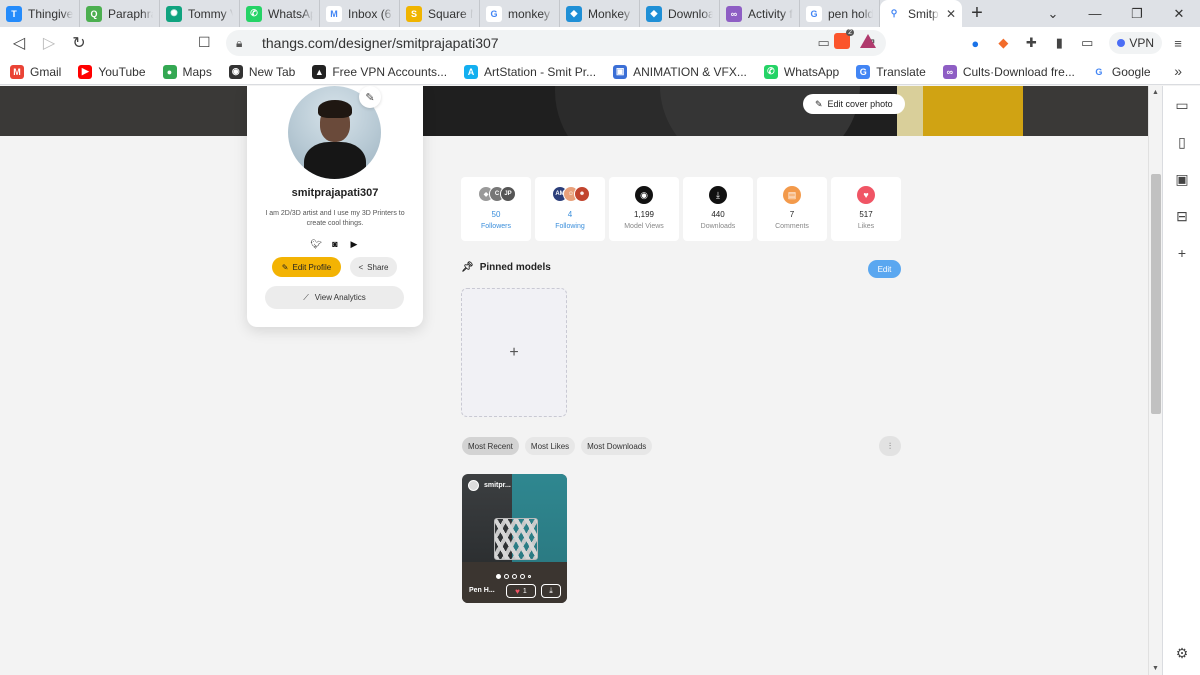 This screenshot has height=675, width=1200. Describe the element at coordinates (890, 446) in the screenshot. I see `filter-settings-icon: ⫶` at that location.